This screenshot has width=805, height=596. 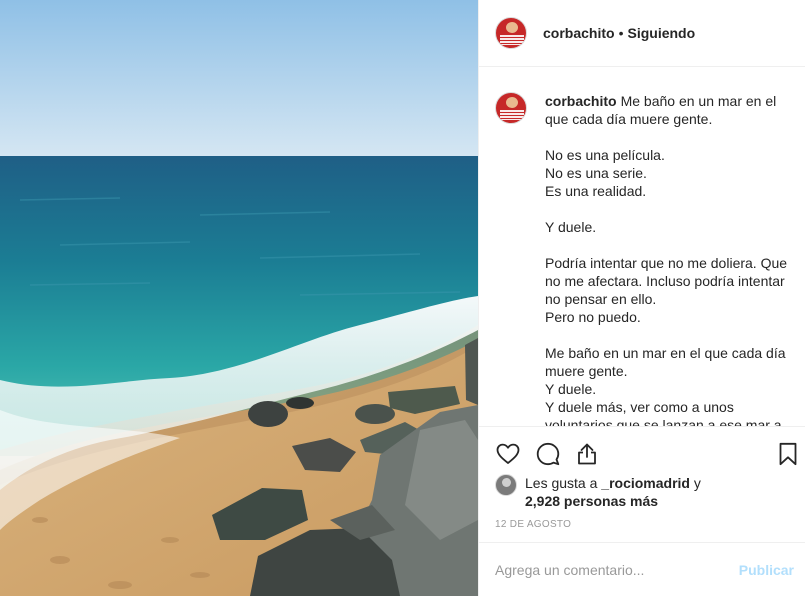 I want to click on caption-line: No es una película., so click(x=605, y=155).